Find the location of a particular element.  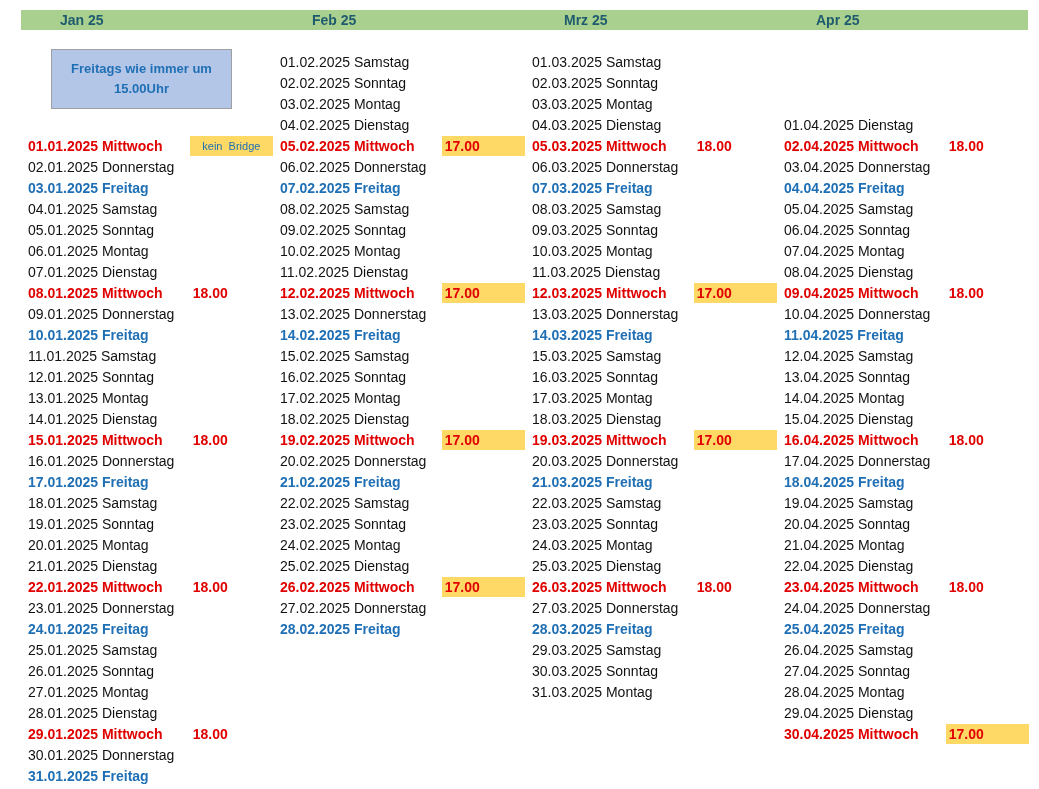

date-cell-text: 12.02.2025 Mittwoch is located at coordinates (348, 292).